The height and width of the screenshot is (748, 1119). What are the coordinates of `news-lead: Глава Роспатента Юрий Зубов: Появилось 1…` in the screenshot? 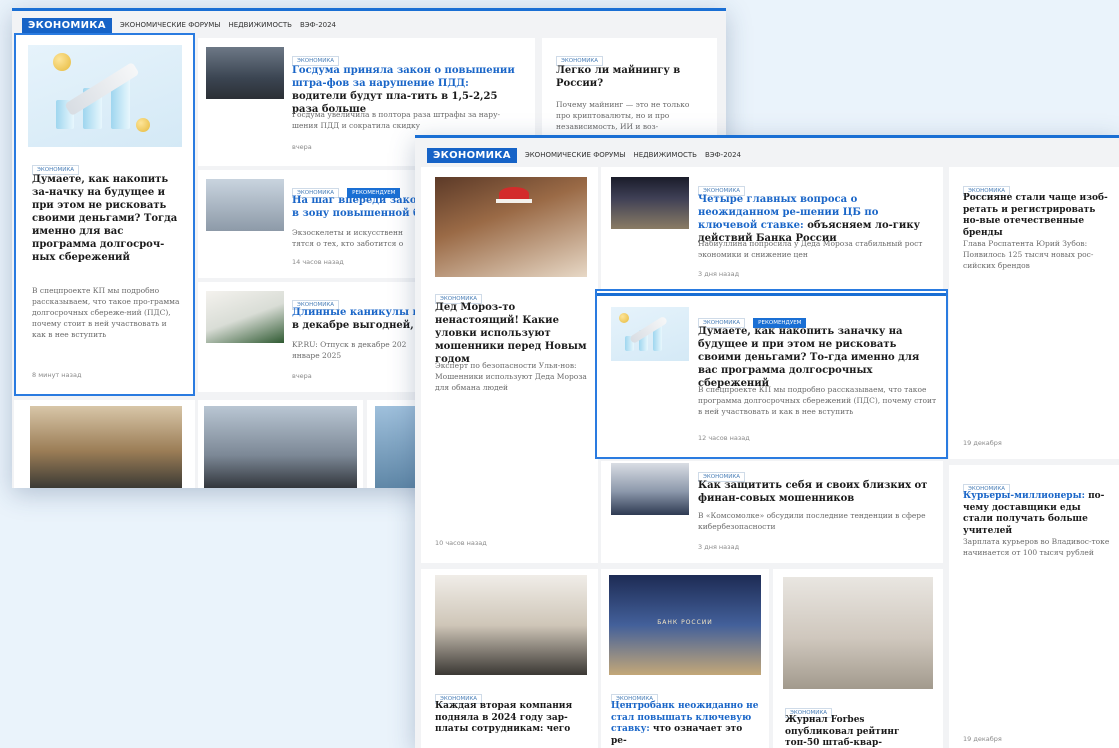 It's located at (1028, 254).